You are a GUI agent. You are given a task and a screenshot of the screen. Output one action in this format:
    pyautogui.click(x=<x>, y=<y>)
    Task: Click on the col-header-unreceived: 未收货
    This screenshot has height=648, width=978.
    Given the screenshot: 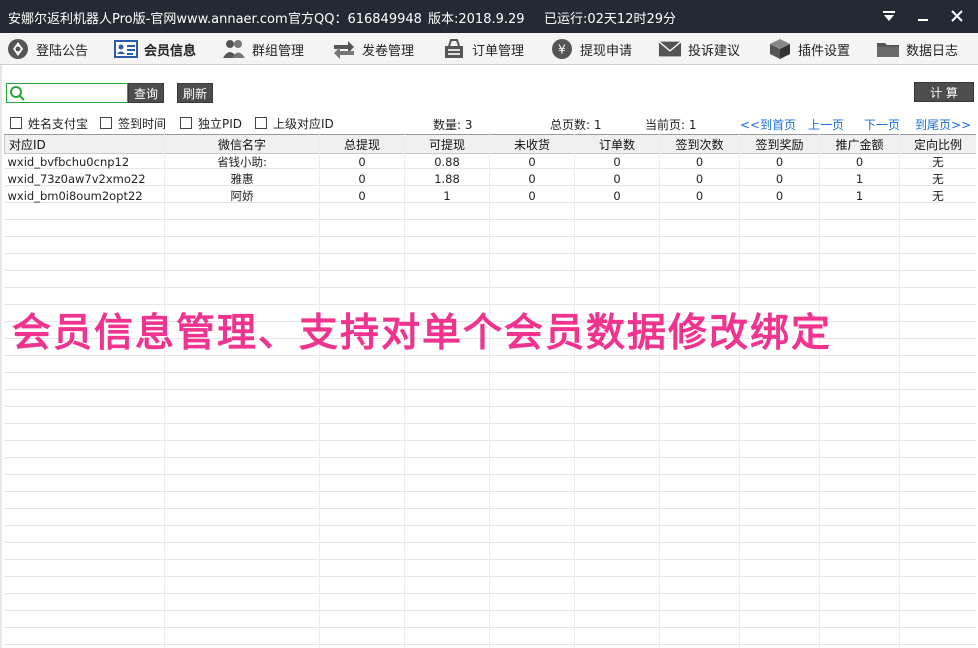 What is the action you would take?
    pyautogui.click(x=532, y=144)
    